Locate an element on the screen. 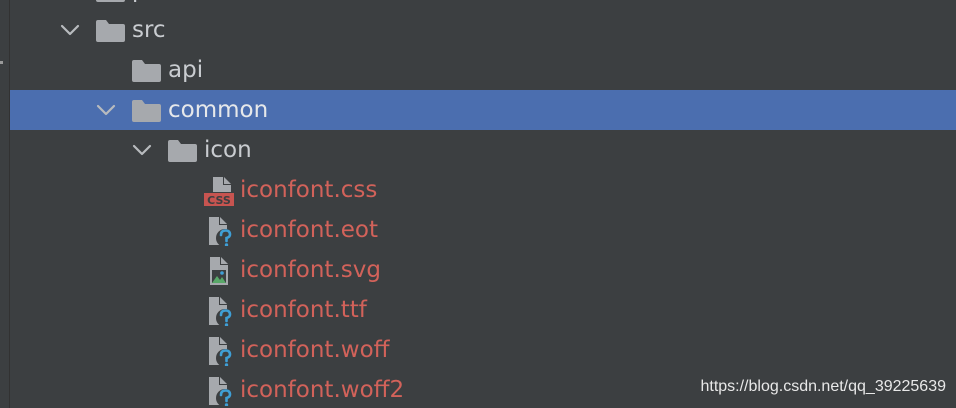  watermark-url: https://blog.csdn.net/qq_39225639 is located at coordinates (823, 386).